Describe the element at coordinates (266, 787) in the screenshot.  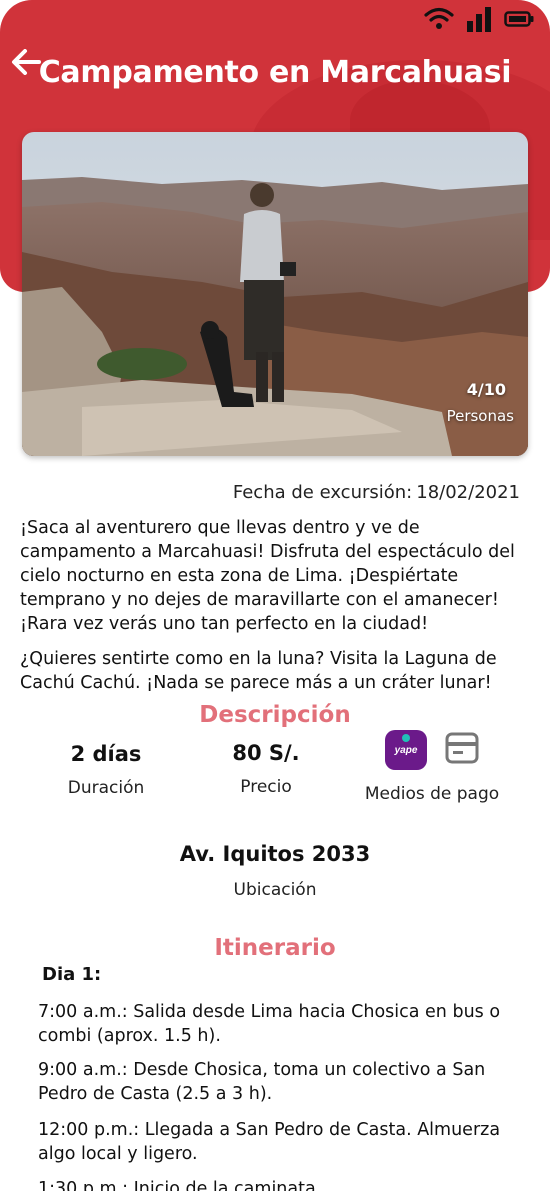
I see `price-label: Precio` at that location.